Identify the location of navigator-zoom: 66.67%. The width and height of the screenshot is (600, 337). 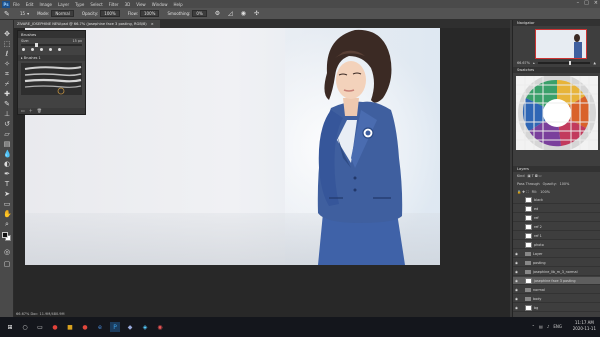
(523, 63).